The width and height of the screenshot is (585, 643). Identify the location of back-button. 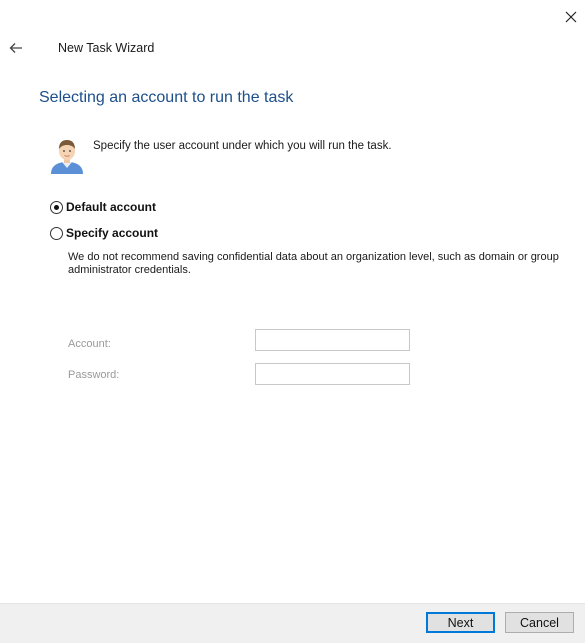
(16, 48).